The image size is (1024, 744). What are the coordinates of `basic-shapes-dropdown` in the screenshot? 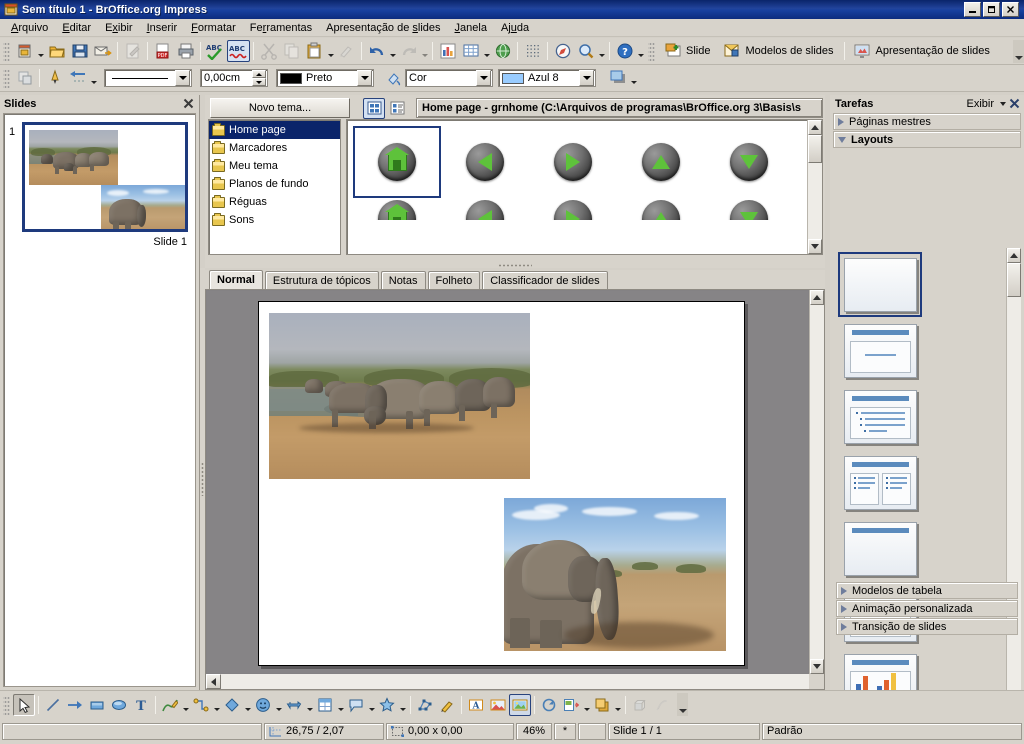 It's located at (247, 705).